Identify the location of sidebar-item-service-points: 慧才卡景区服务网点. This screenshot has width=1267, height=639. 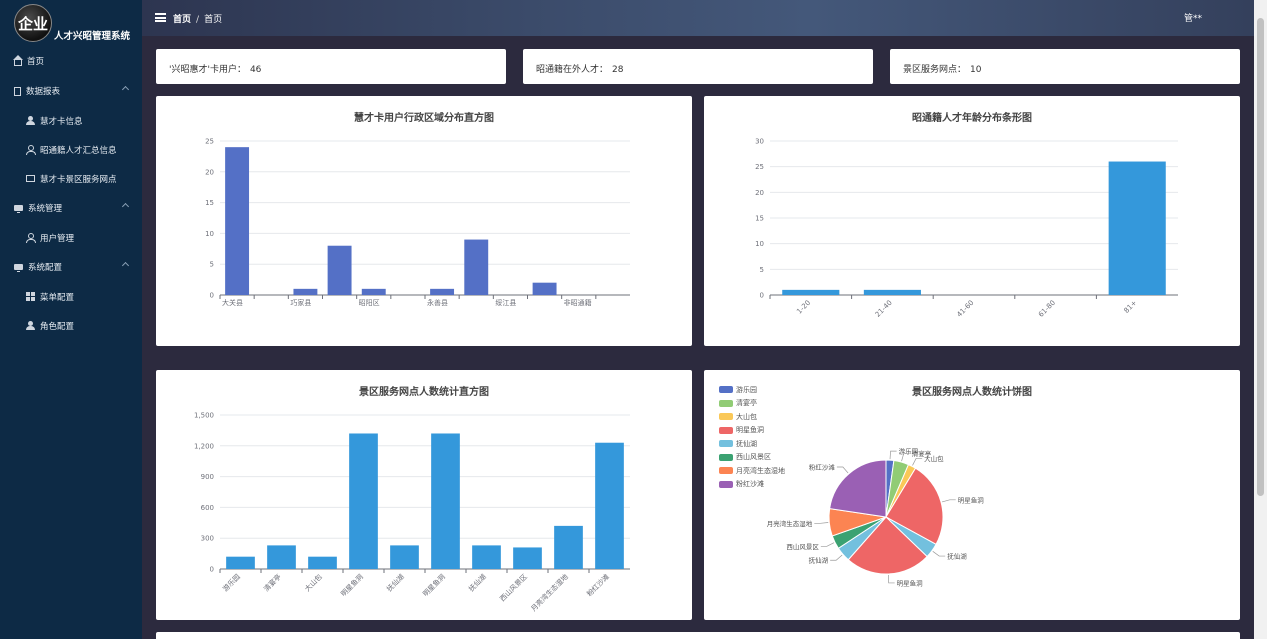
(71, 178).